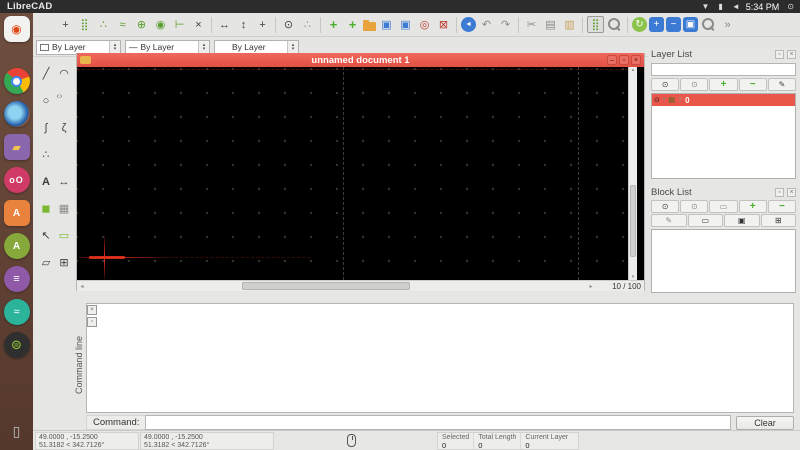 This screenshot has height=450, width=800. What do you see at coordinates (16, 147) in the screenshot?
I see `launcher-files: ▰` at bounding box center [16, 147].